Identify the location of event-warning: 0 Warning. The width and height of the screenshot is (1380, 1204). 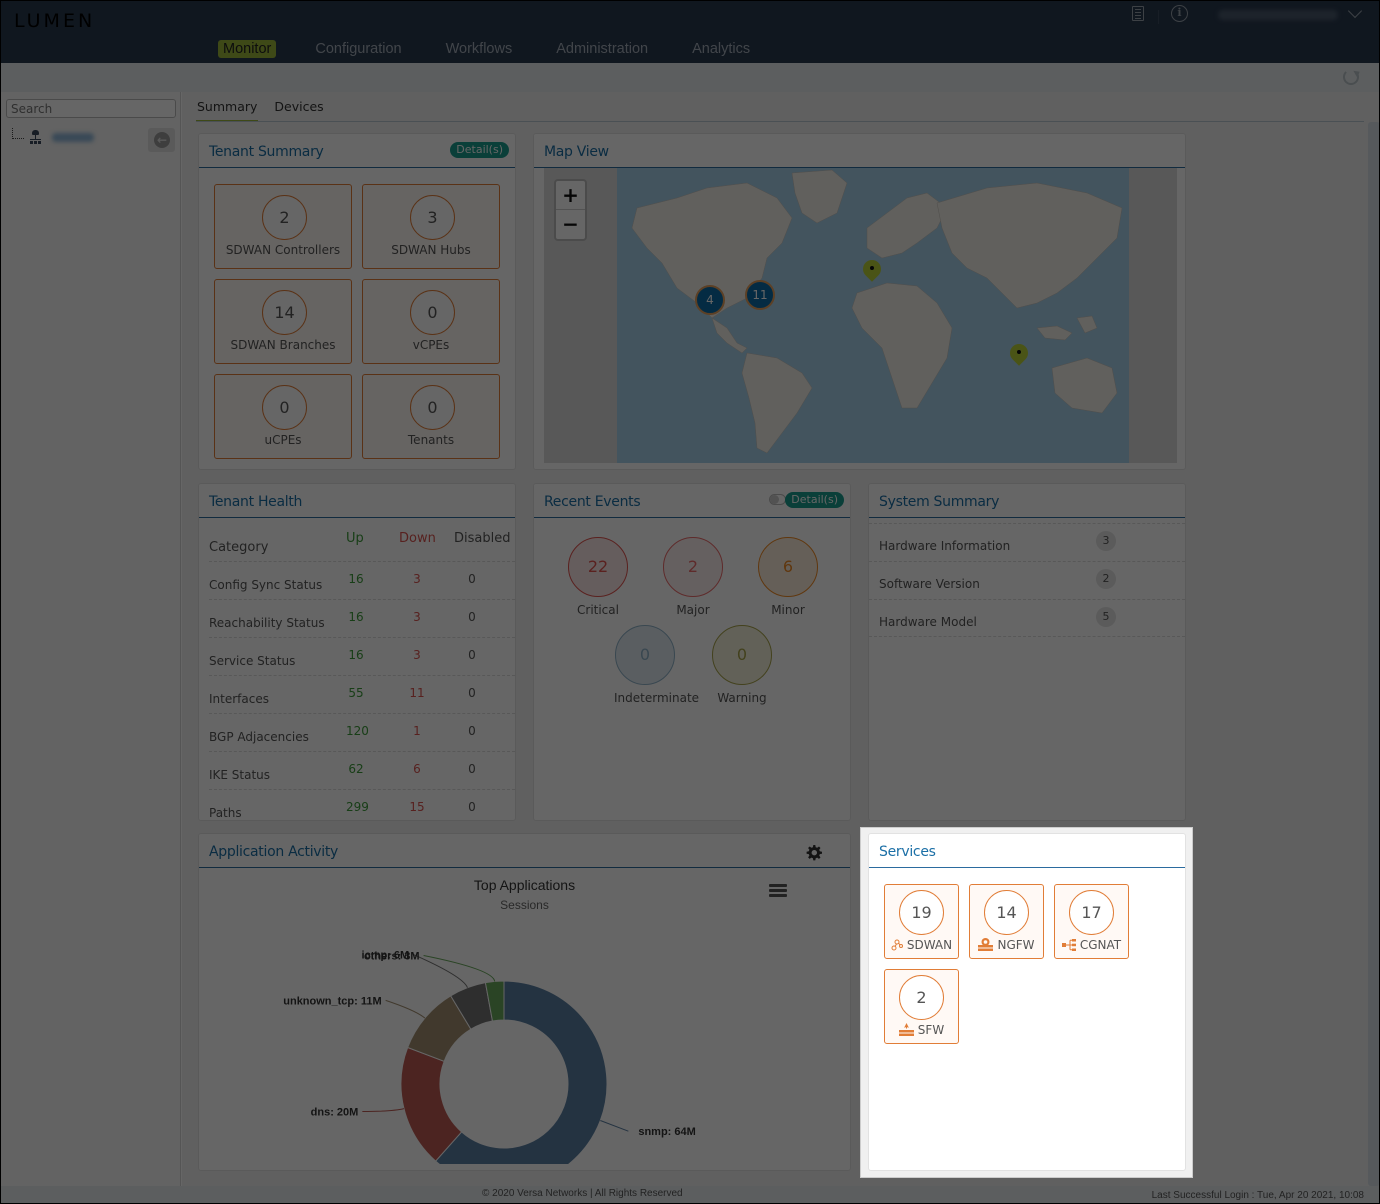
(742, 665).